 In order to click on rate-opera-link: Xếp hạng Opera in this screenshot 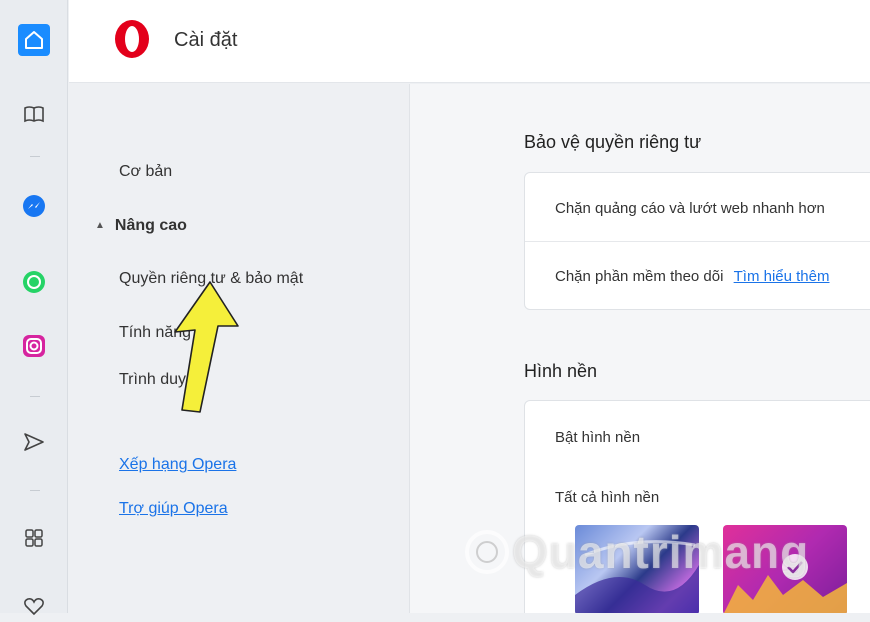, I will do `click(177, 465)`.